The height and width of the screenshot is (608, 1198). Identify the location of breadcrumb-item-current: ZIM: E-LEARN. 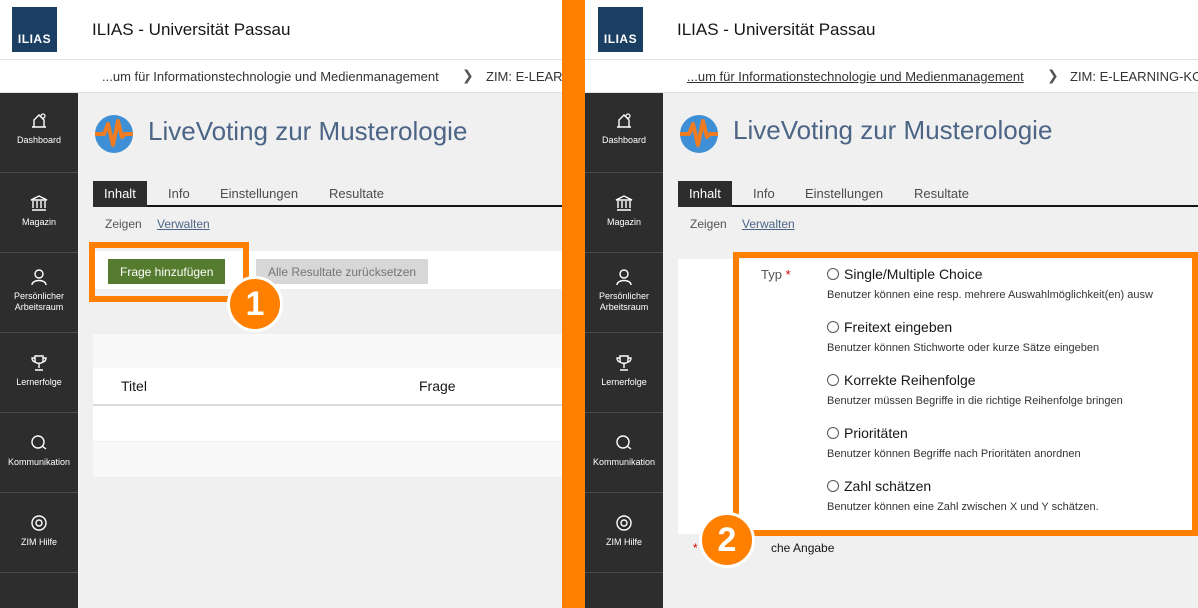
(524, 76).